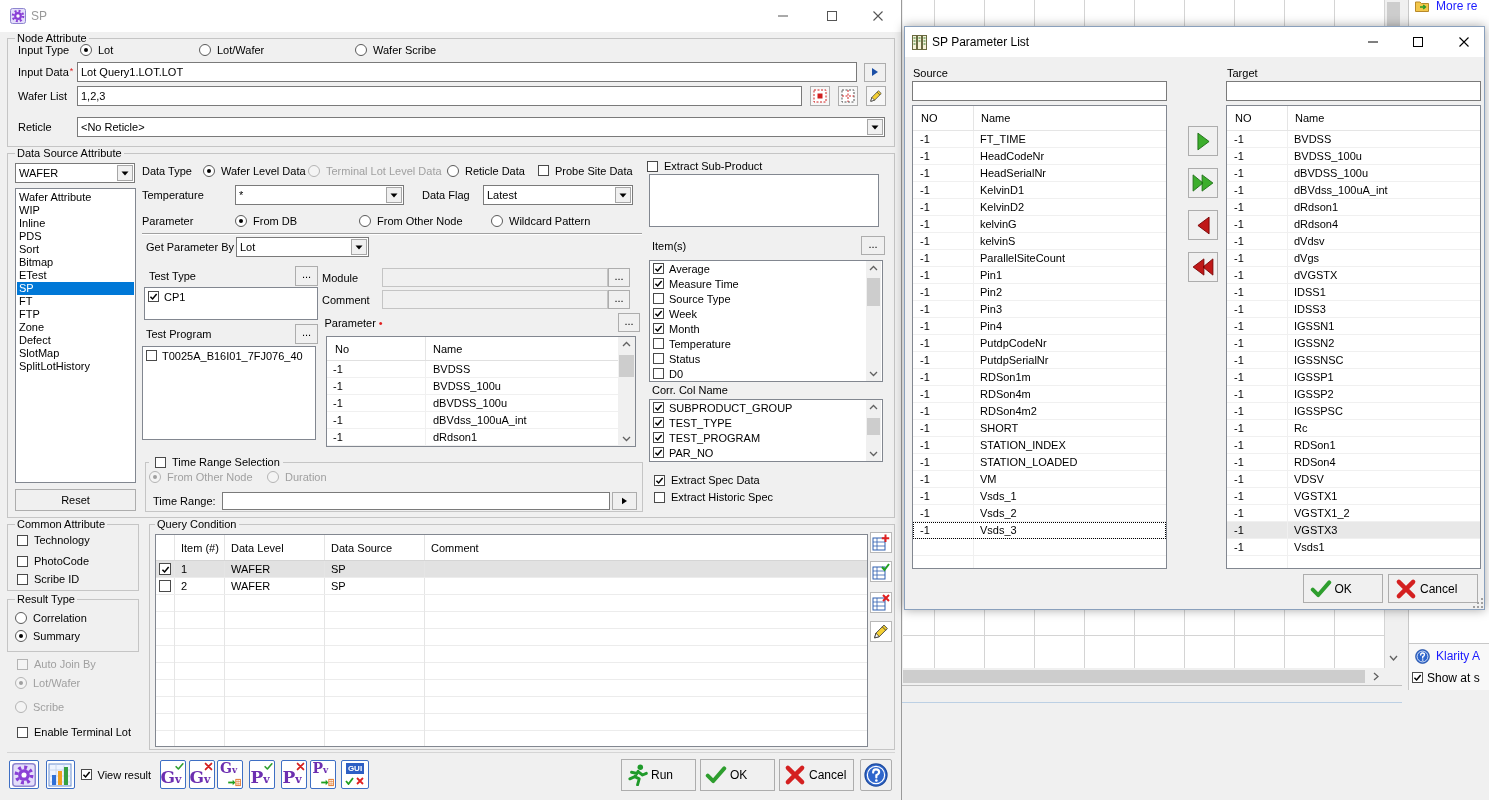 This screenshot has height=800, width=1489. I want to click on list-item: TEST_TYPE, so click(700, 422).